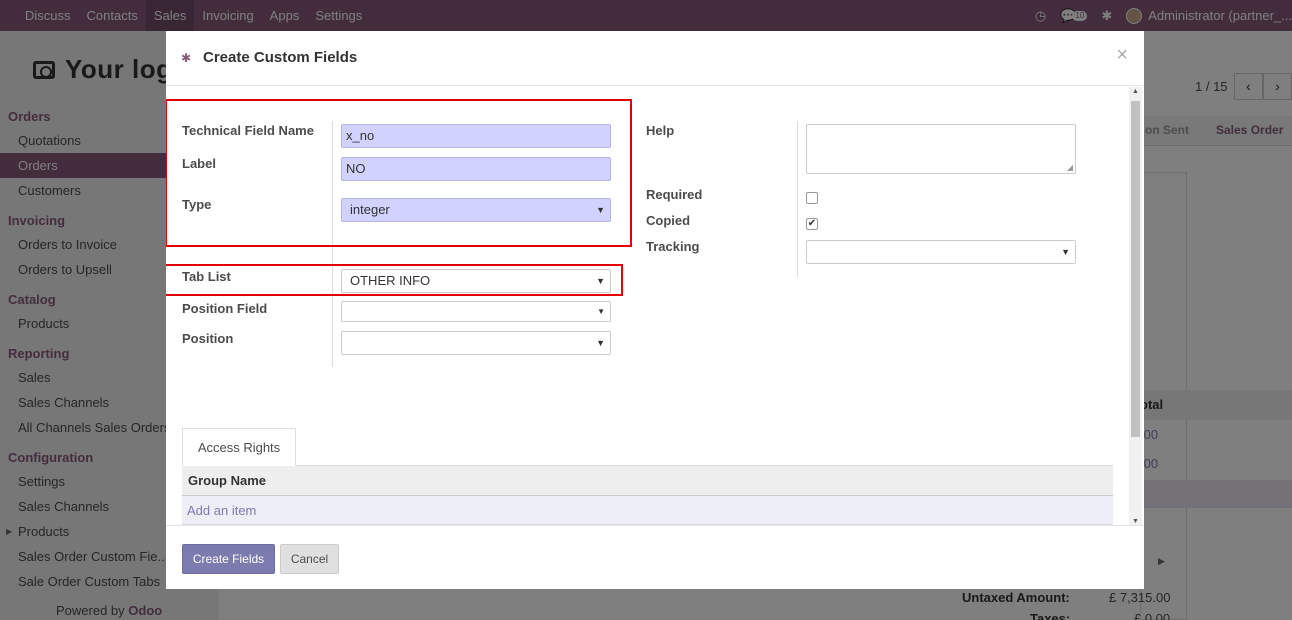 This screenshot has height=620, width=1292. What do you see at coordinates (228, 559) in the screenshot?
I see `create-fields-button: Create Fields` at bounding box center [228, 559].